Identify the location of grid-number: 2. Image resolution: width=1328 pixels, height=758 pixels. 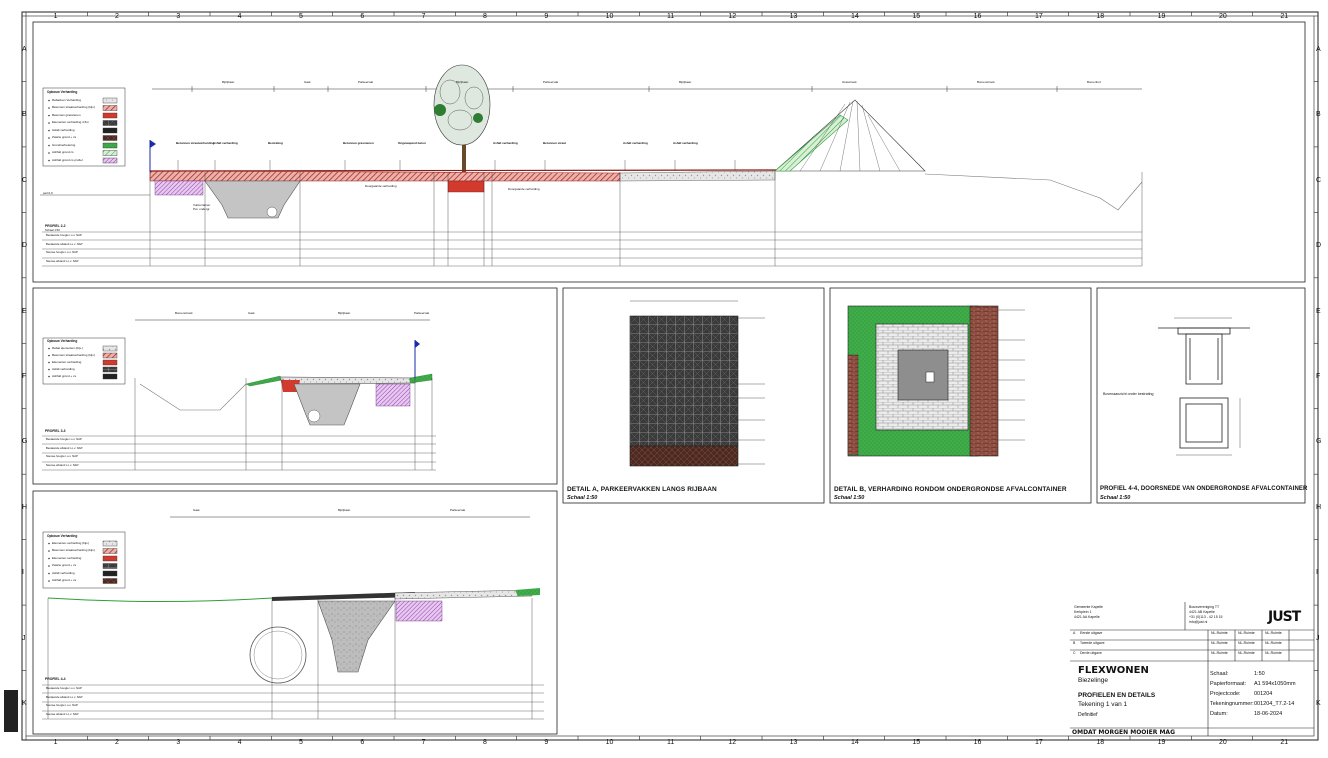
(117, 16).